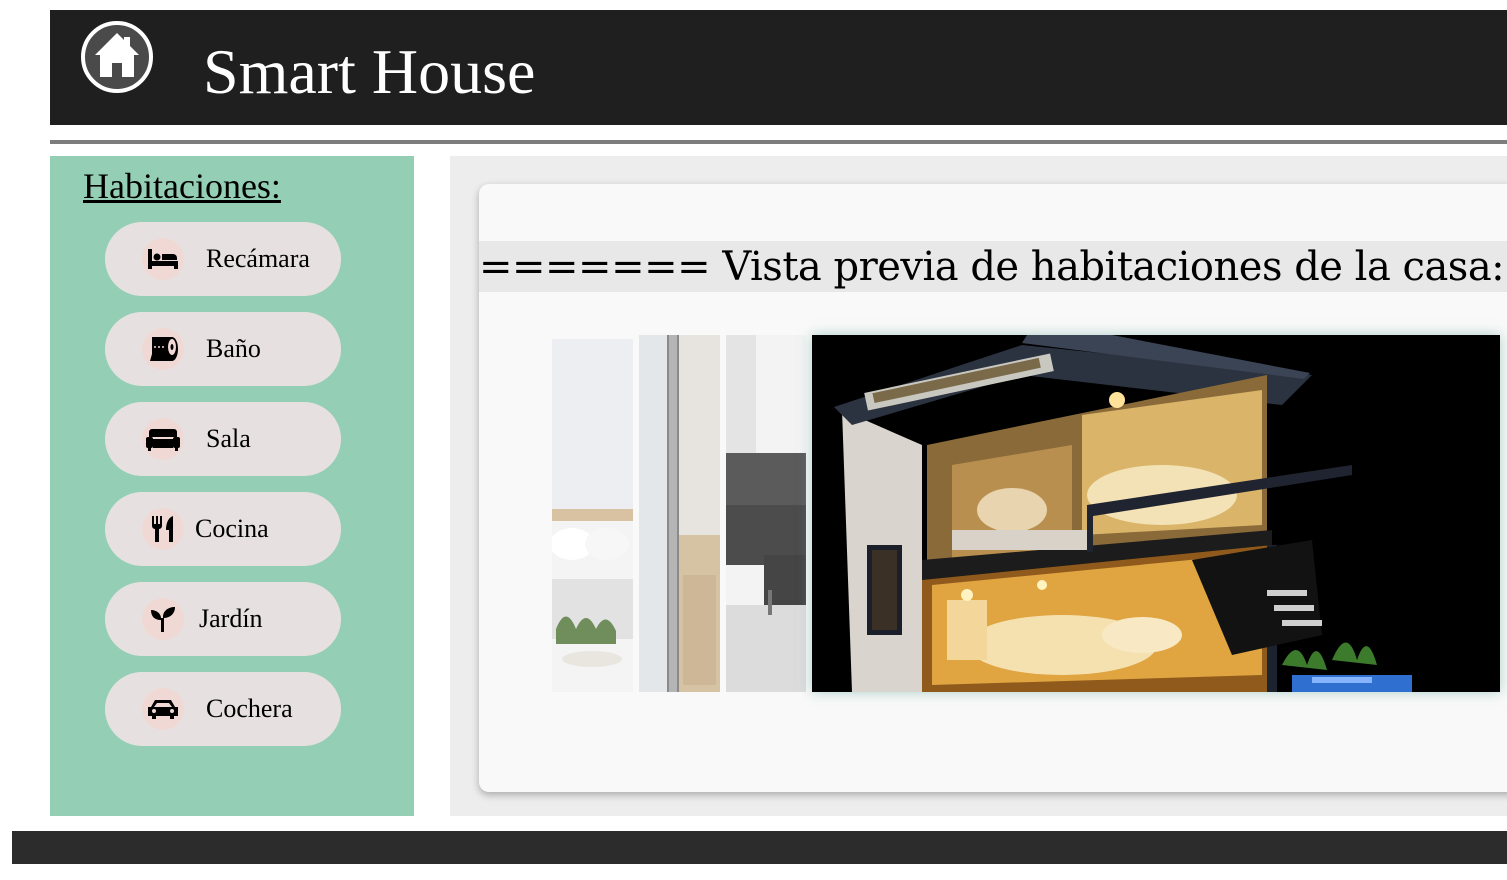 The height and width of the screenshot is (880, 1507). What do you see at coordinates (232, 528) in the screenshot?
I see `room-label: Cocina` at bounding box center [232, 528].